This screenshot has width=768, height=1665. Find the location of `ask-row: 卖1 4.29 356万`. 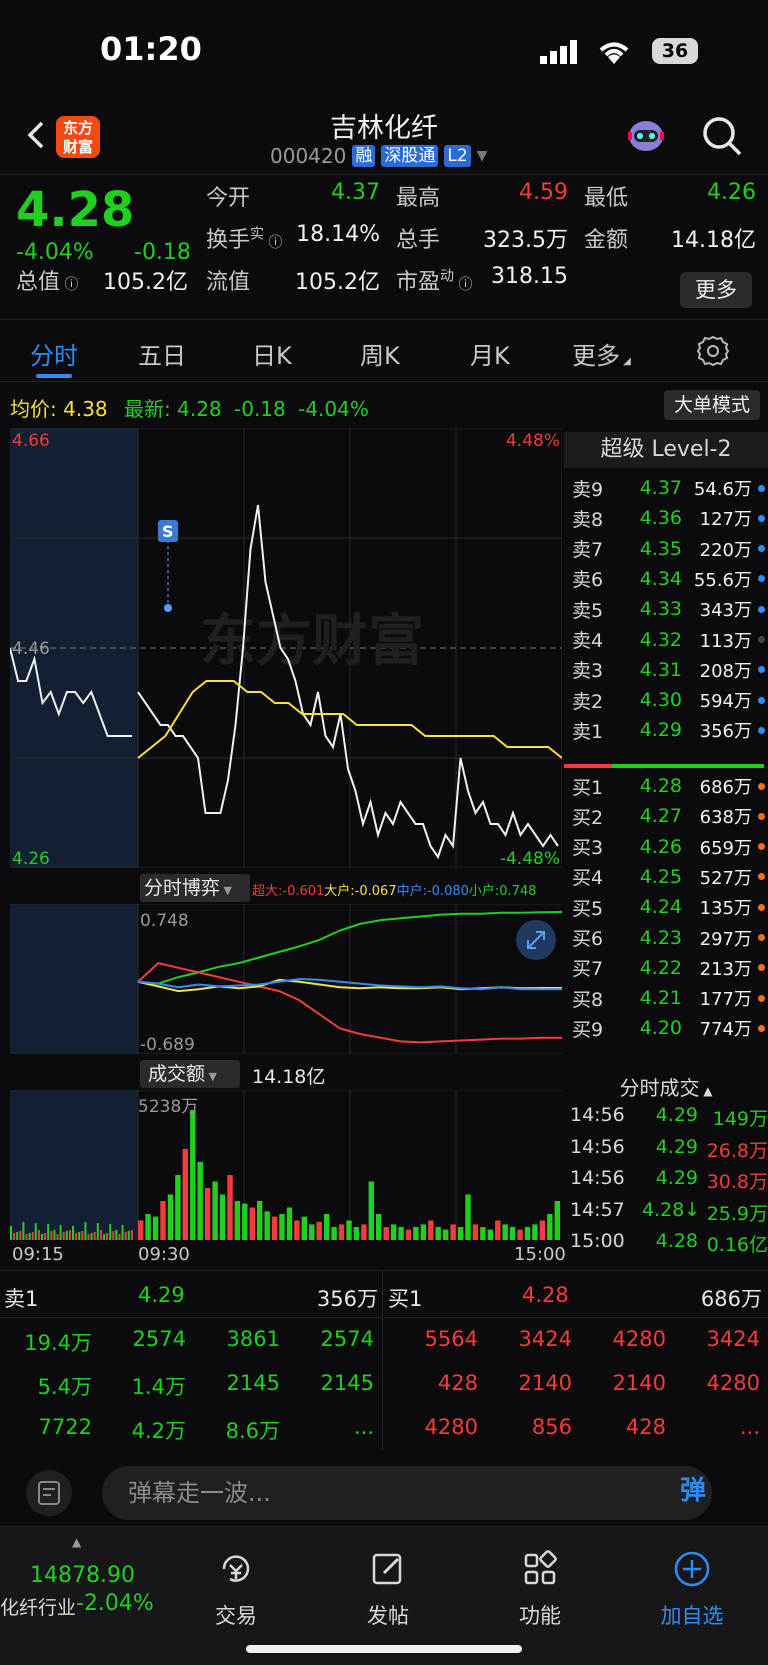

ask-row: 卖1 4.29 356万 is located at coordinates (670, 730).